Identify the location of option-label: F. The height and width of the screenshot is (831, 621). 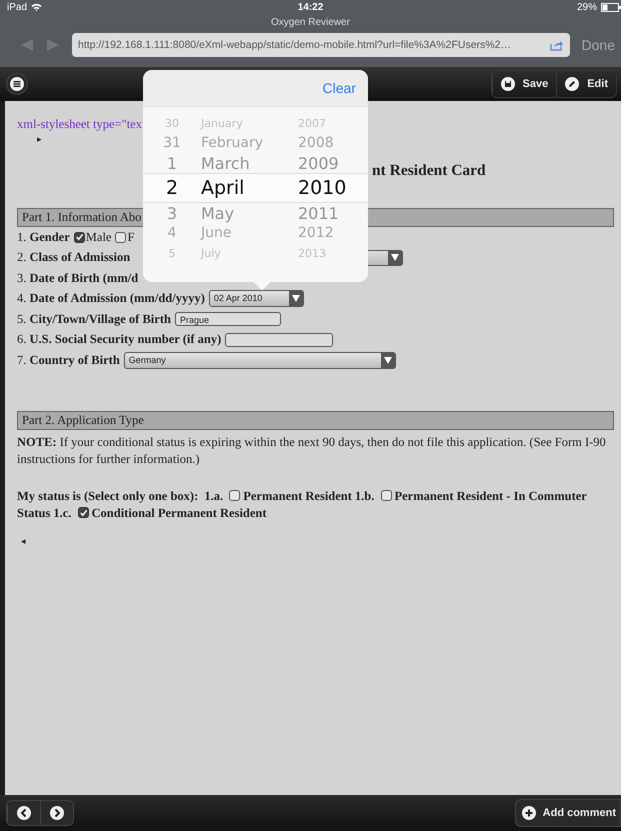
(130, 237).